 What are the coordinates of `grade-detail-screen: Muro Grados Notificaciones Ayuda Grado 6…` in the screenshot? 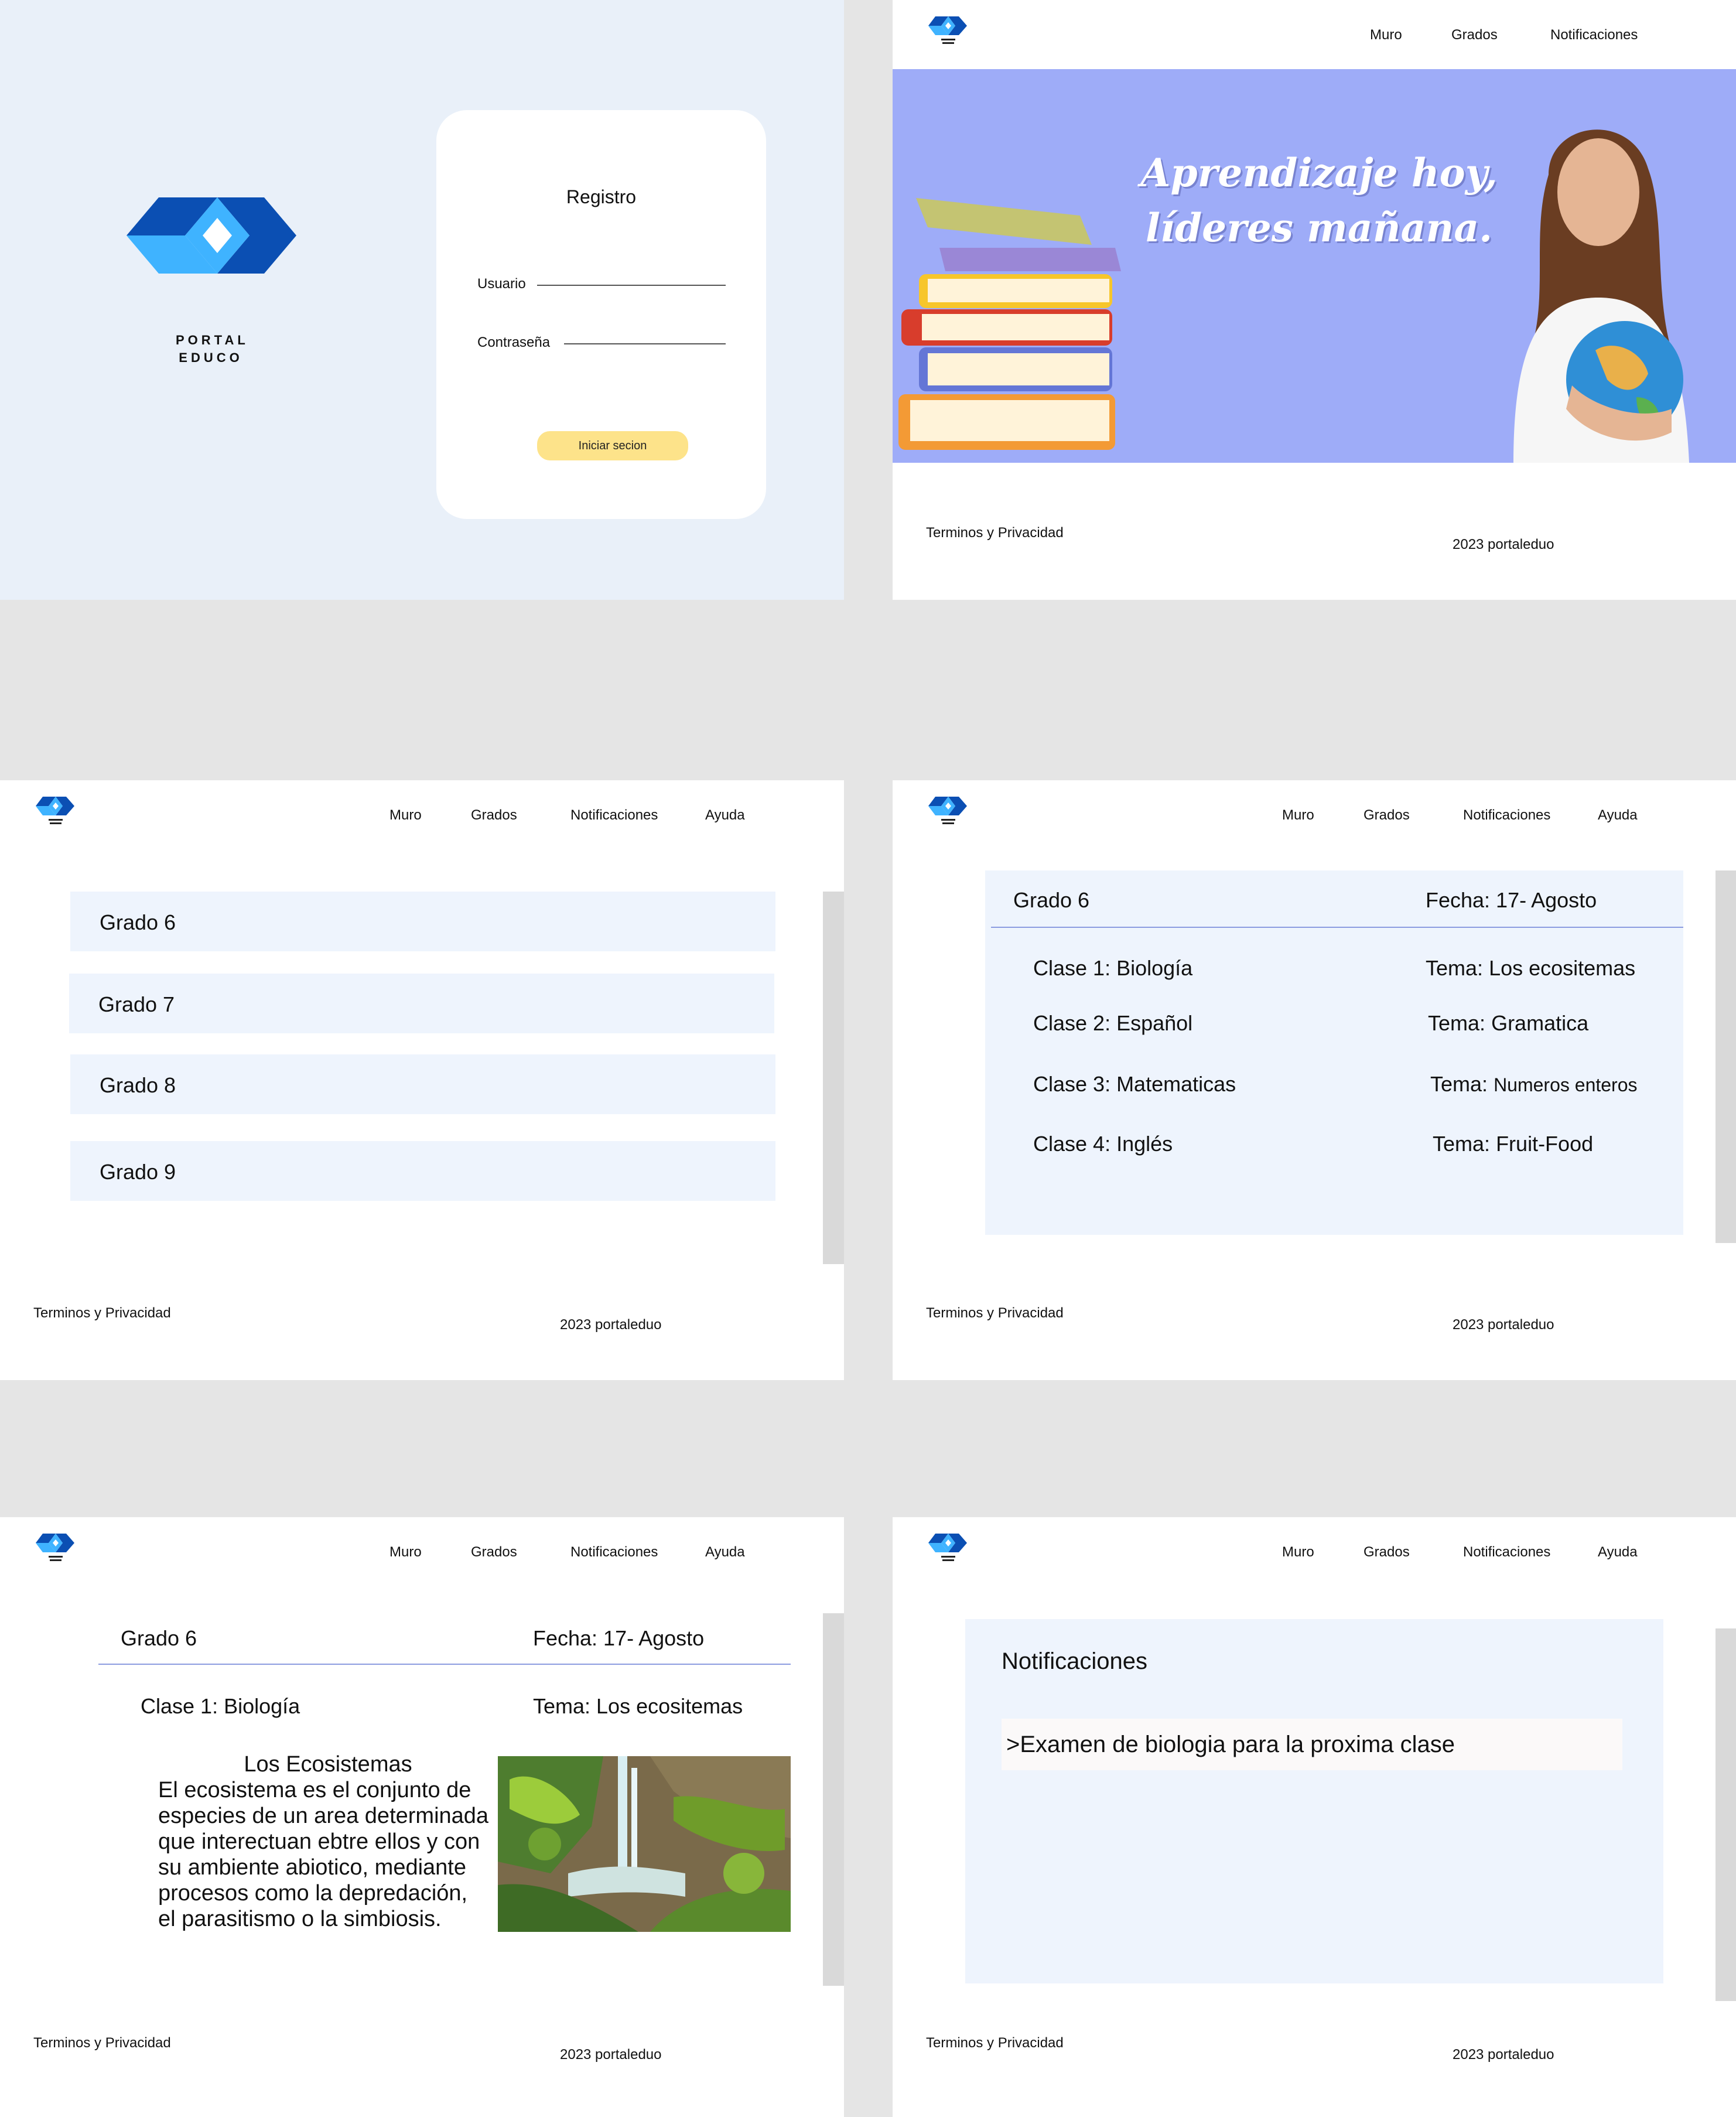 It's located at (1314, 1080).